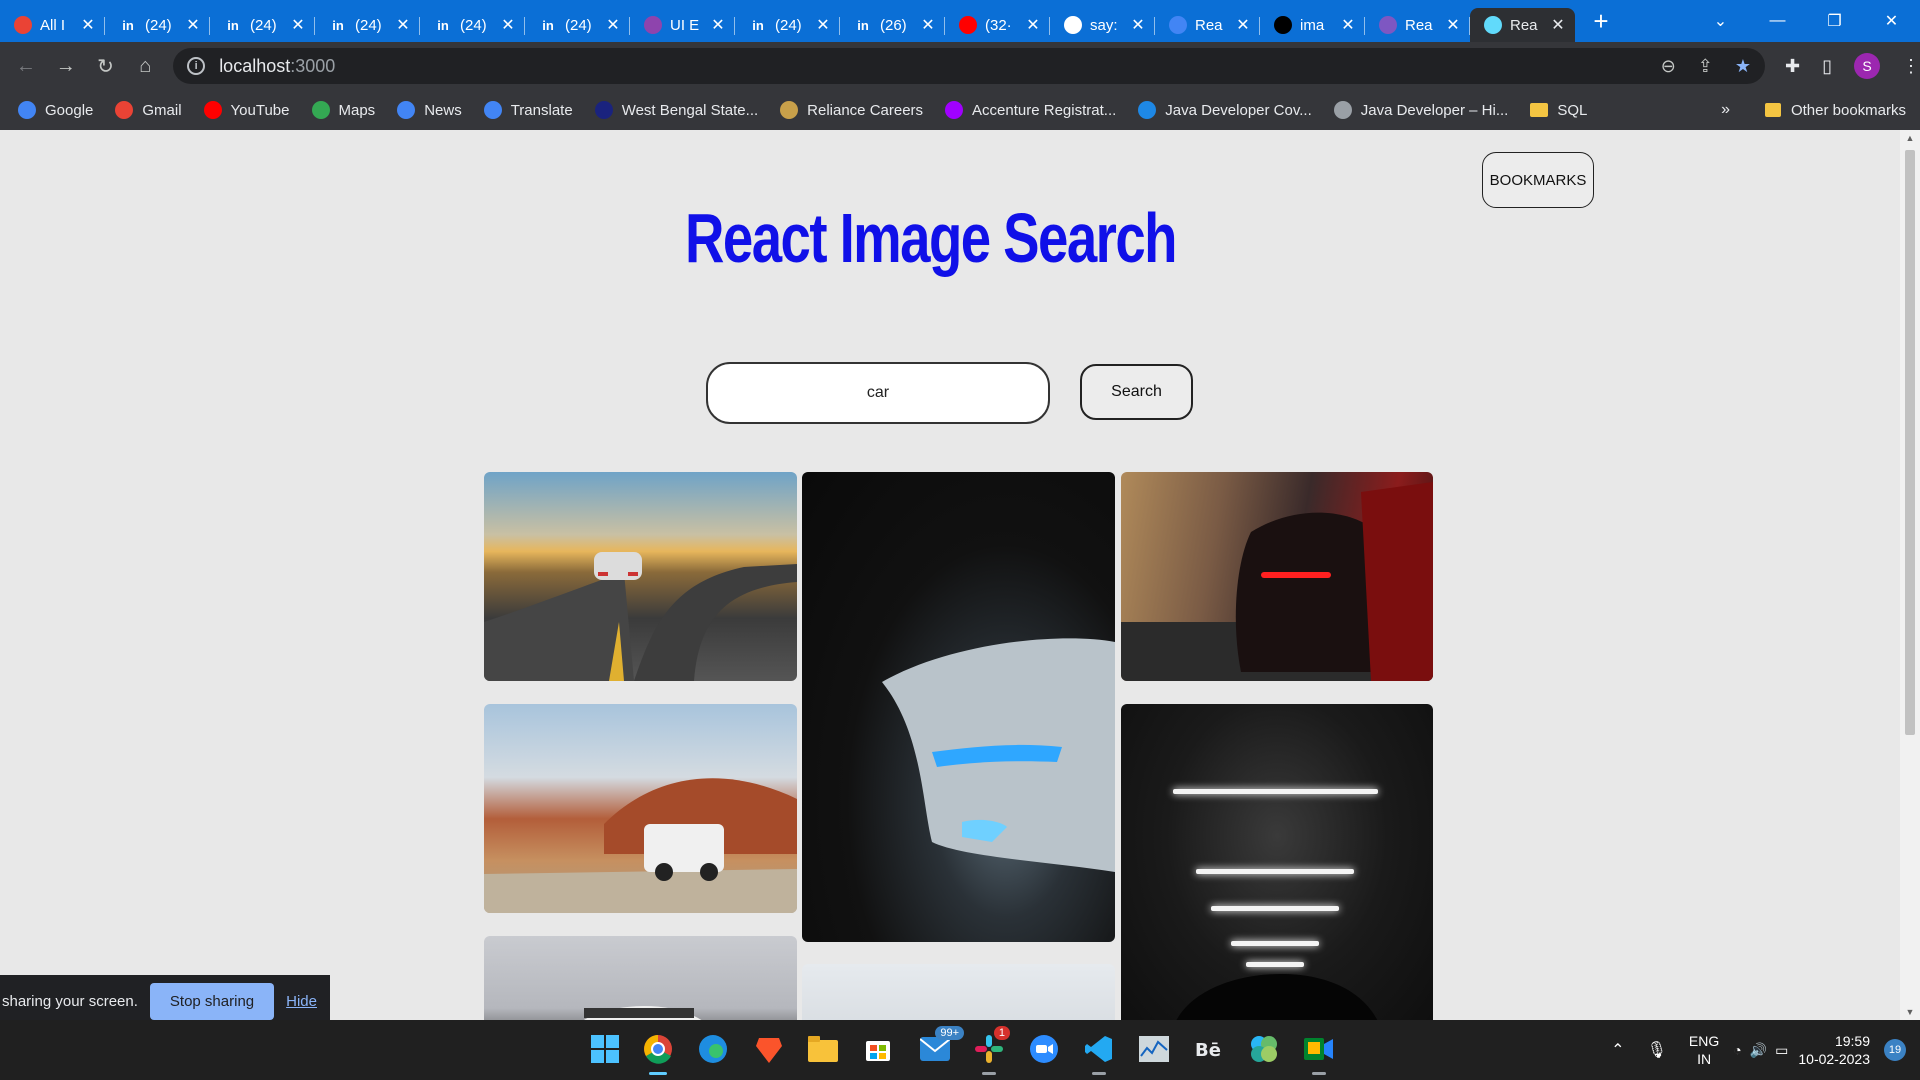 The image size is (1920, 1080). I want to click on bookmark-item: Reliance Careers, so click(851, 110).